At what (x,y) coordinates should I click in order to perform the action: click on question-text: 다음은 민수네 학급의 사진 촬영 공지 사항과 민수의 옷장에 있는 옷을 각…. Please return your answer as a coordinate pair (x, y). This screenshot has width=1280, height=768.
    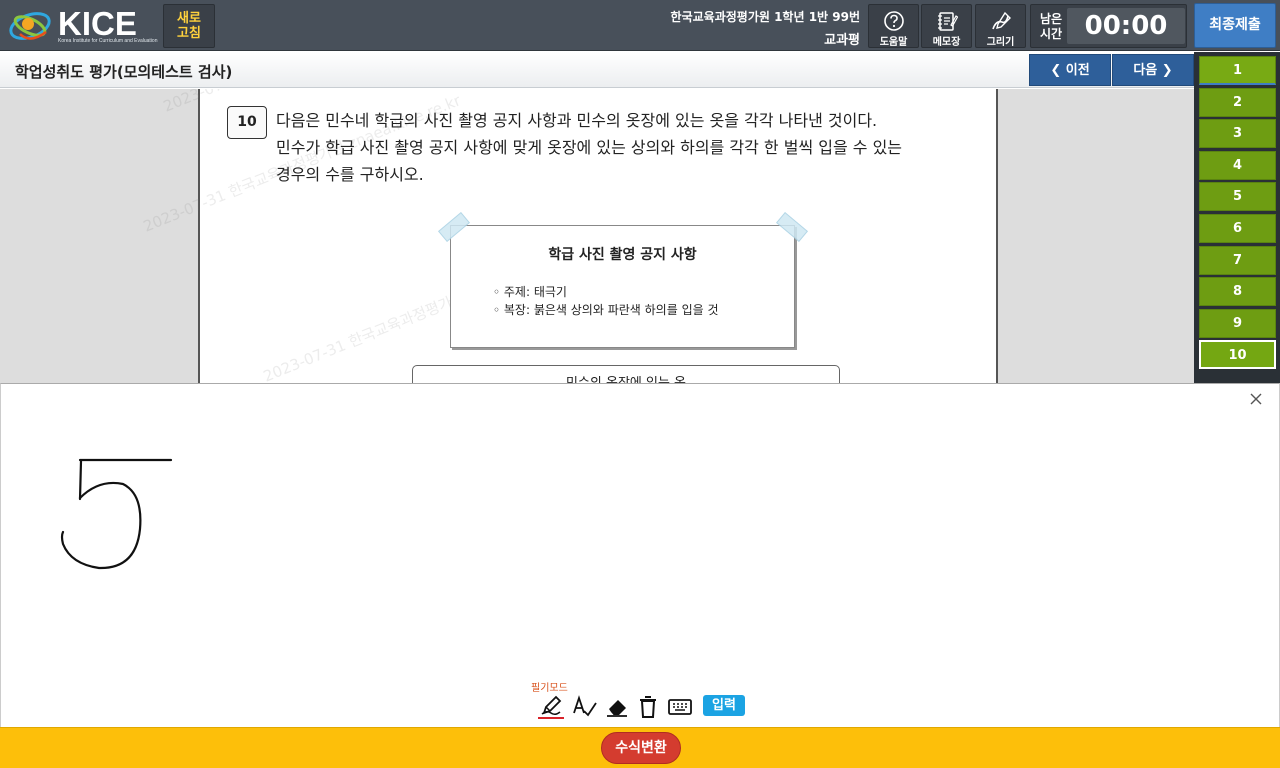
    Looking at the image, I should click on (626, 147).